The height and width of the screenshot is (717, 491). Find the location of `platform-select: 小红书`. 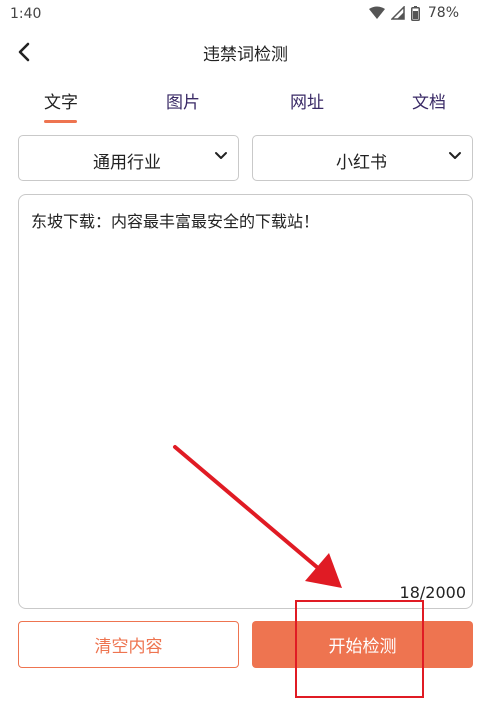

platform-select: 小红书 is located at coordinates (362, 158).